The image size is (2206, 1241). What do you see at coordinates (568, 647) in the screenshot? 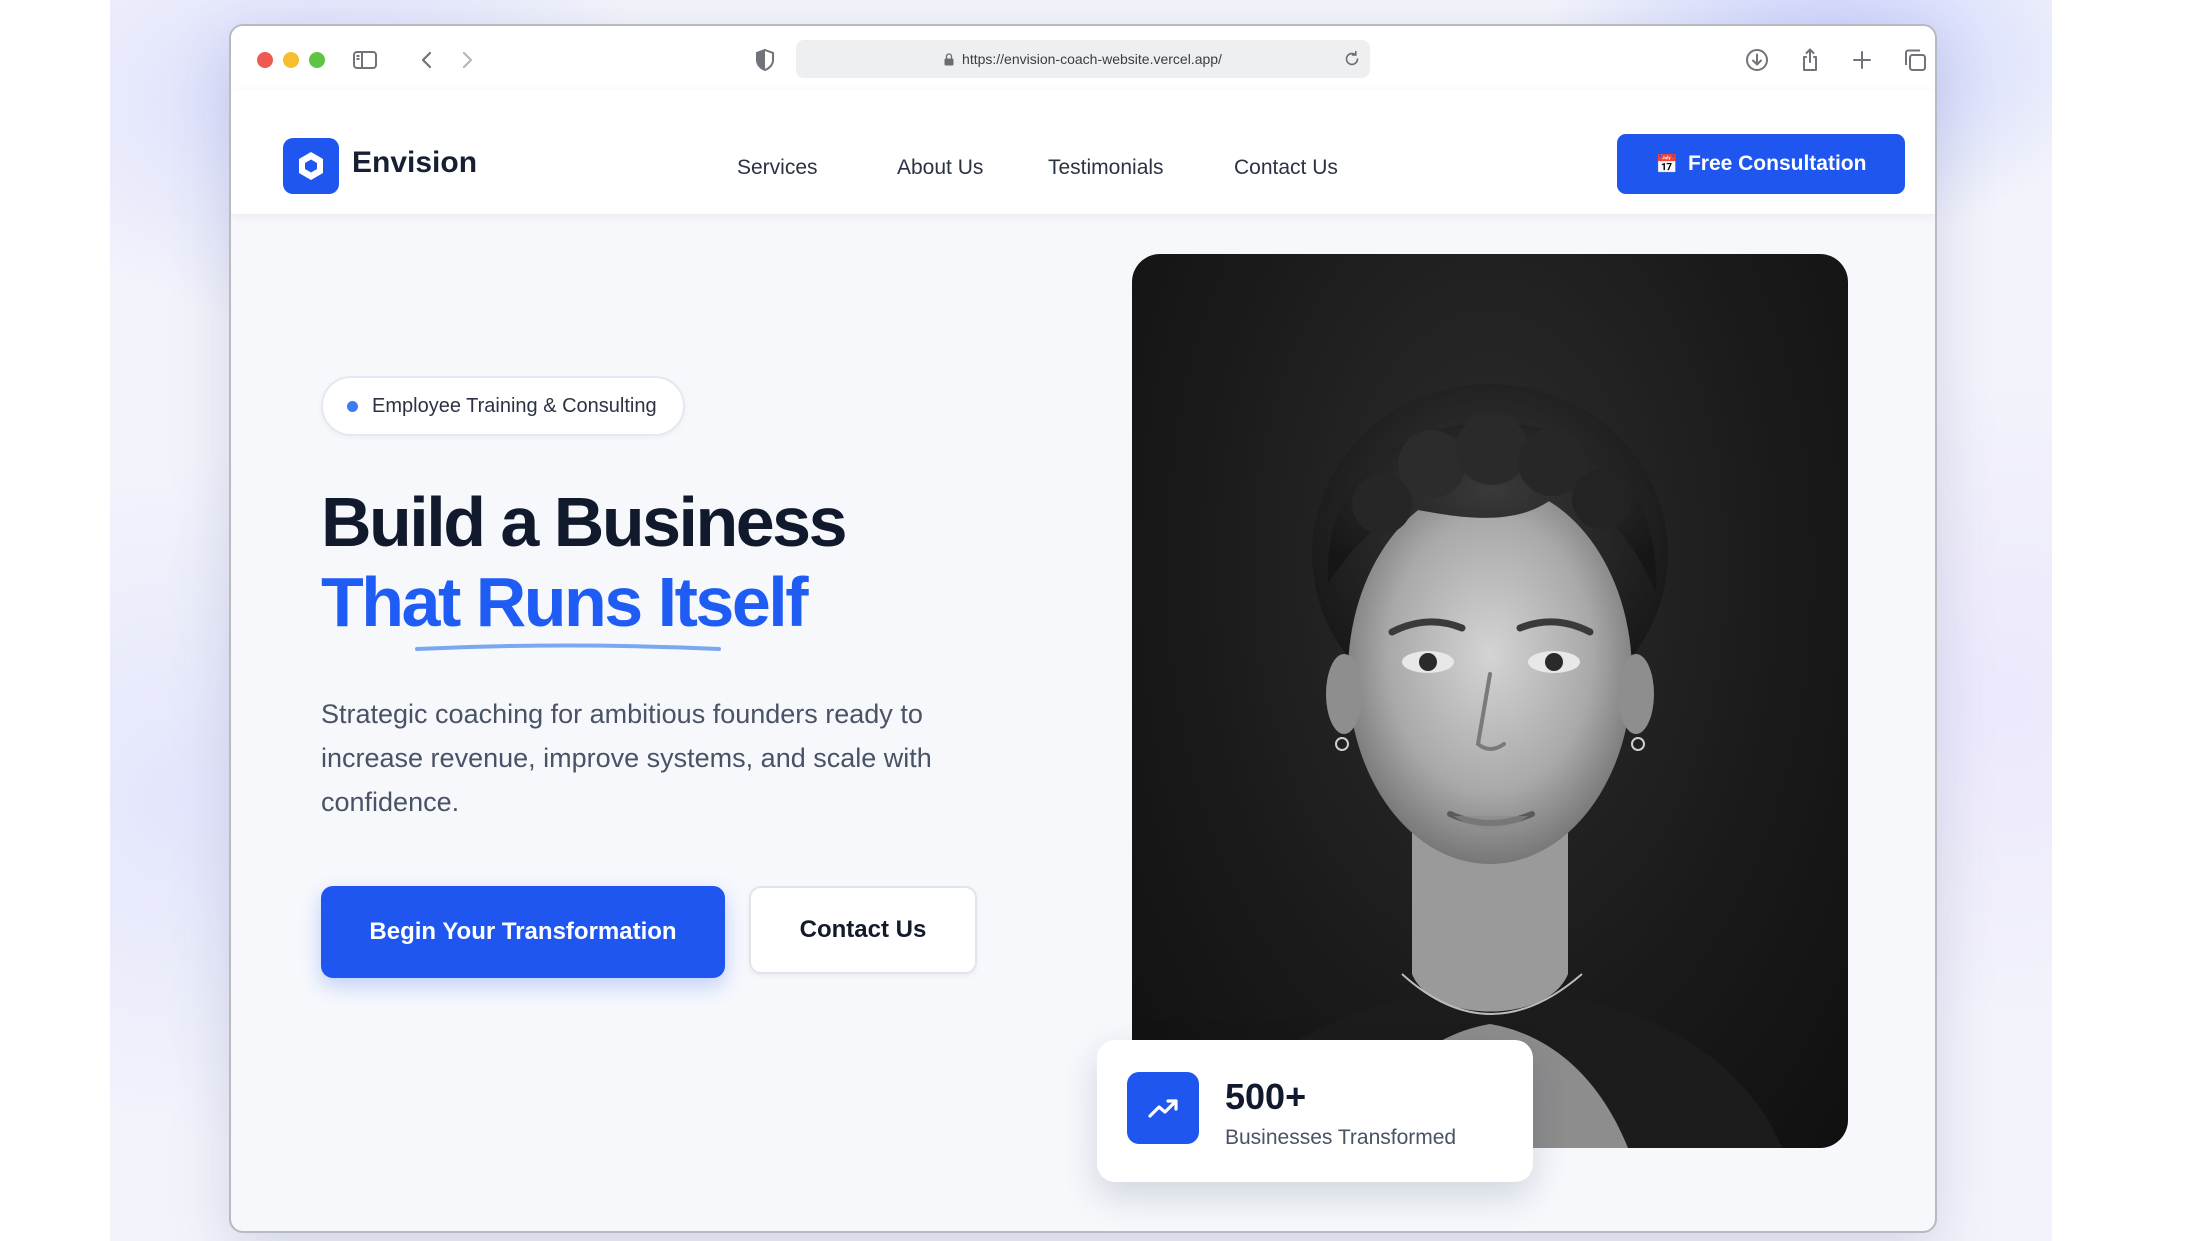
I see `headline-underline` at bounding box center [568, 647].